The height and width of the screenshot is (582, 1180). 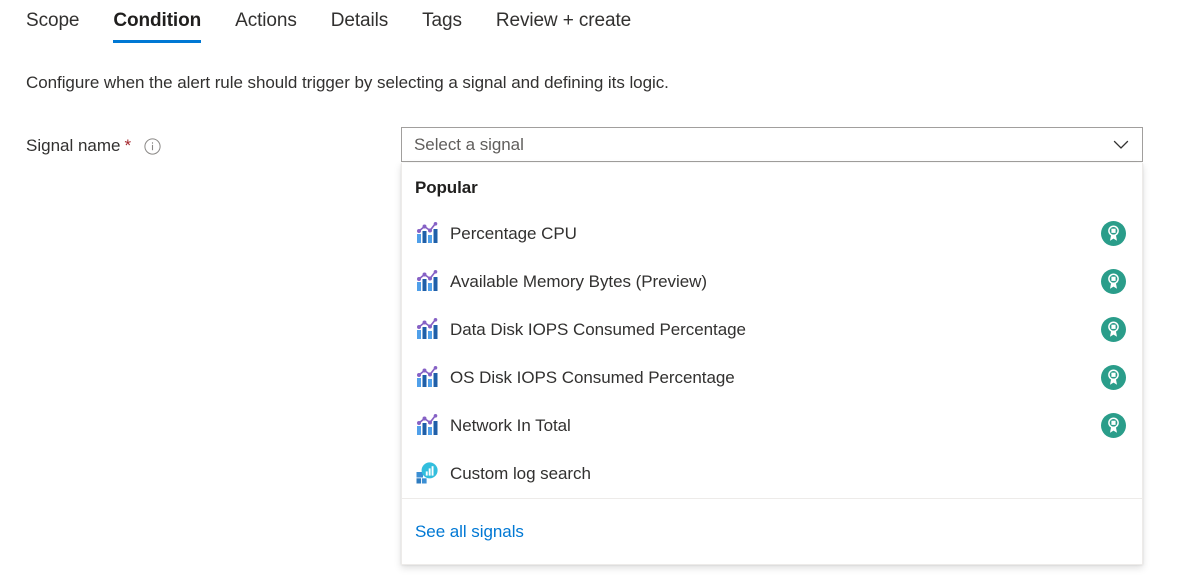 I want to click on tab-scope-label: Scope, so click(x=53, y=20).